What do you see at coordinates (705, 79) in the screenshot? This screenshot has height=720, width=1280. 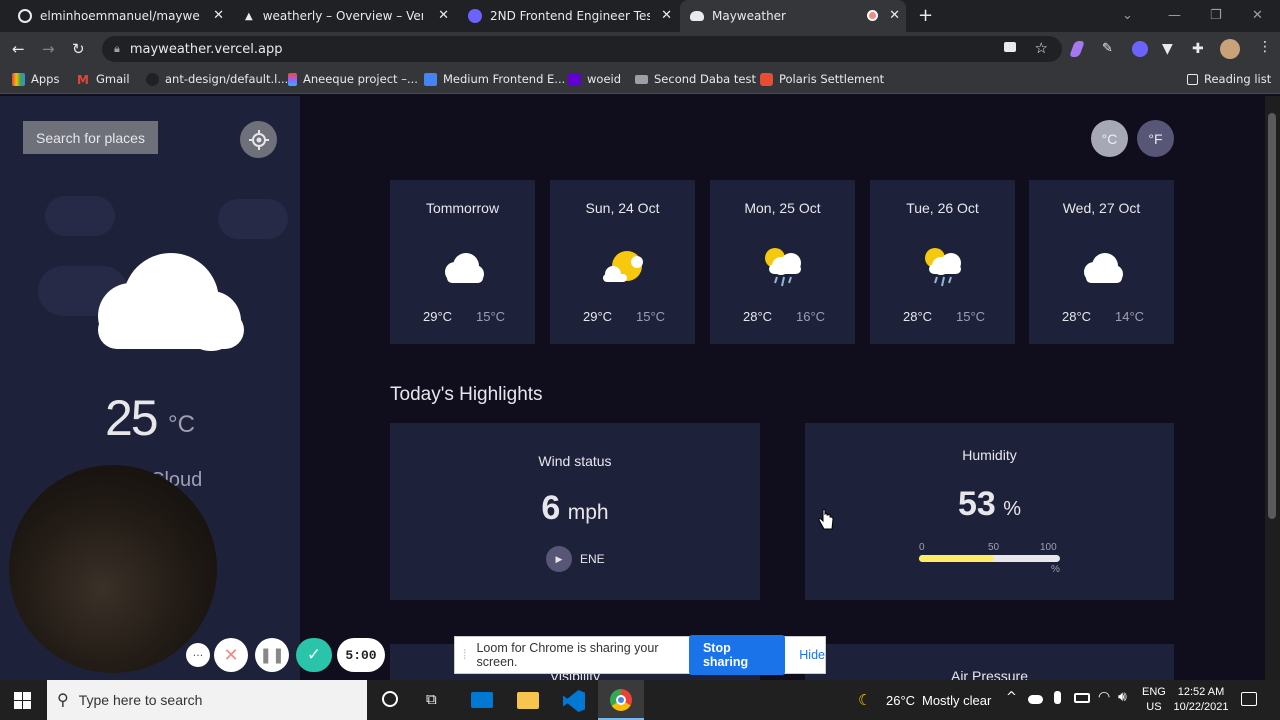 I see `bookmark-label: Second Daba test` at bounding box center [705, 79].